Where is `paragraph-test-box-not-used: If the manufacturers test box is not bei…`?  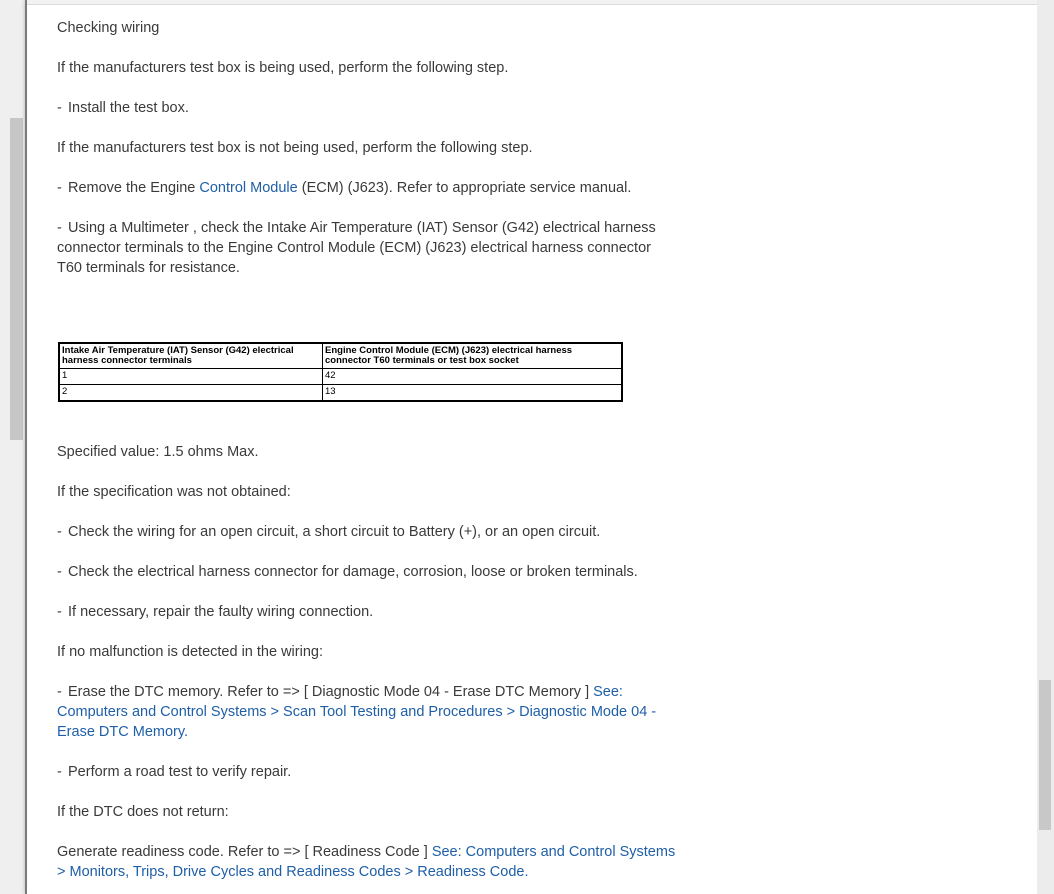 paragraph-test-box-not-used: If the manufacturers test box is not bei… is located at coordinates (295, 148).